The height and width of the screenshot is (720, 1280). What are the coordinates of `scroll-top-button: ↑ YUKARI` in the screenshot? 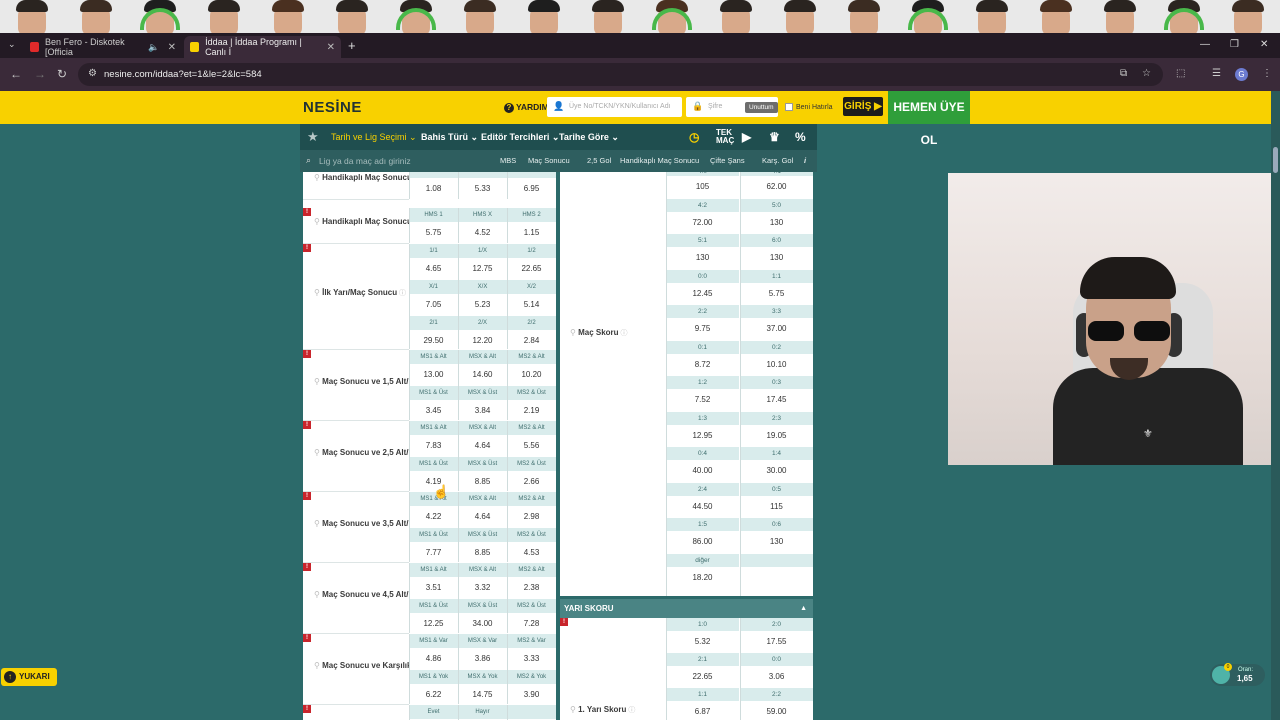 It's located at (29, 677).